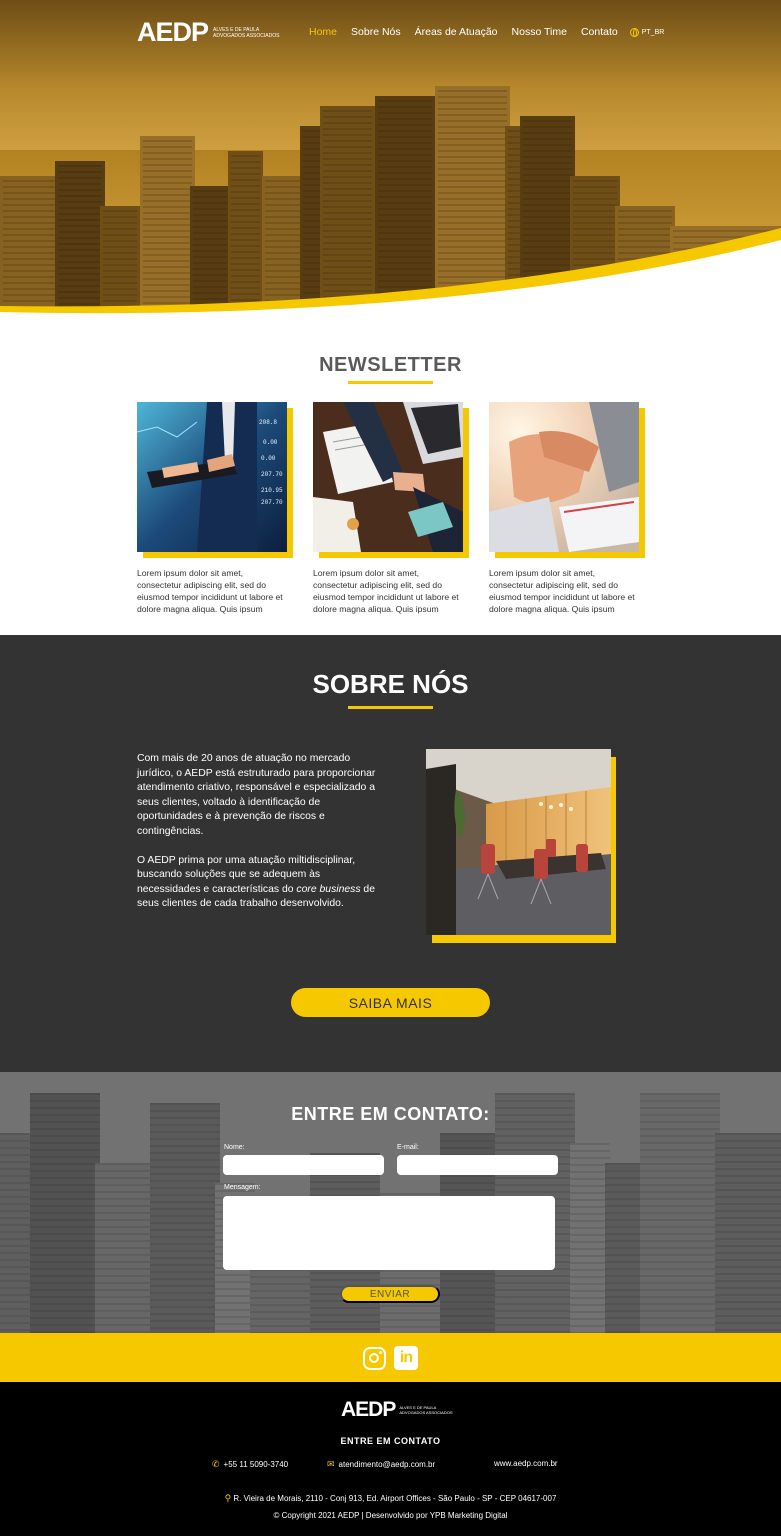 The height and width of the screenshot is (1536, 781). Describe the element at coordinates (521, 846) in the screenshot. I see `meeting-room-image` at that location.